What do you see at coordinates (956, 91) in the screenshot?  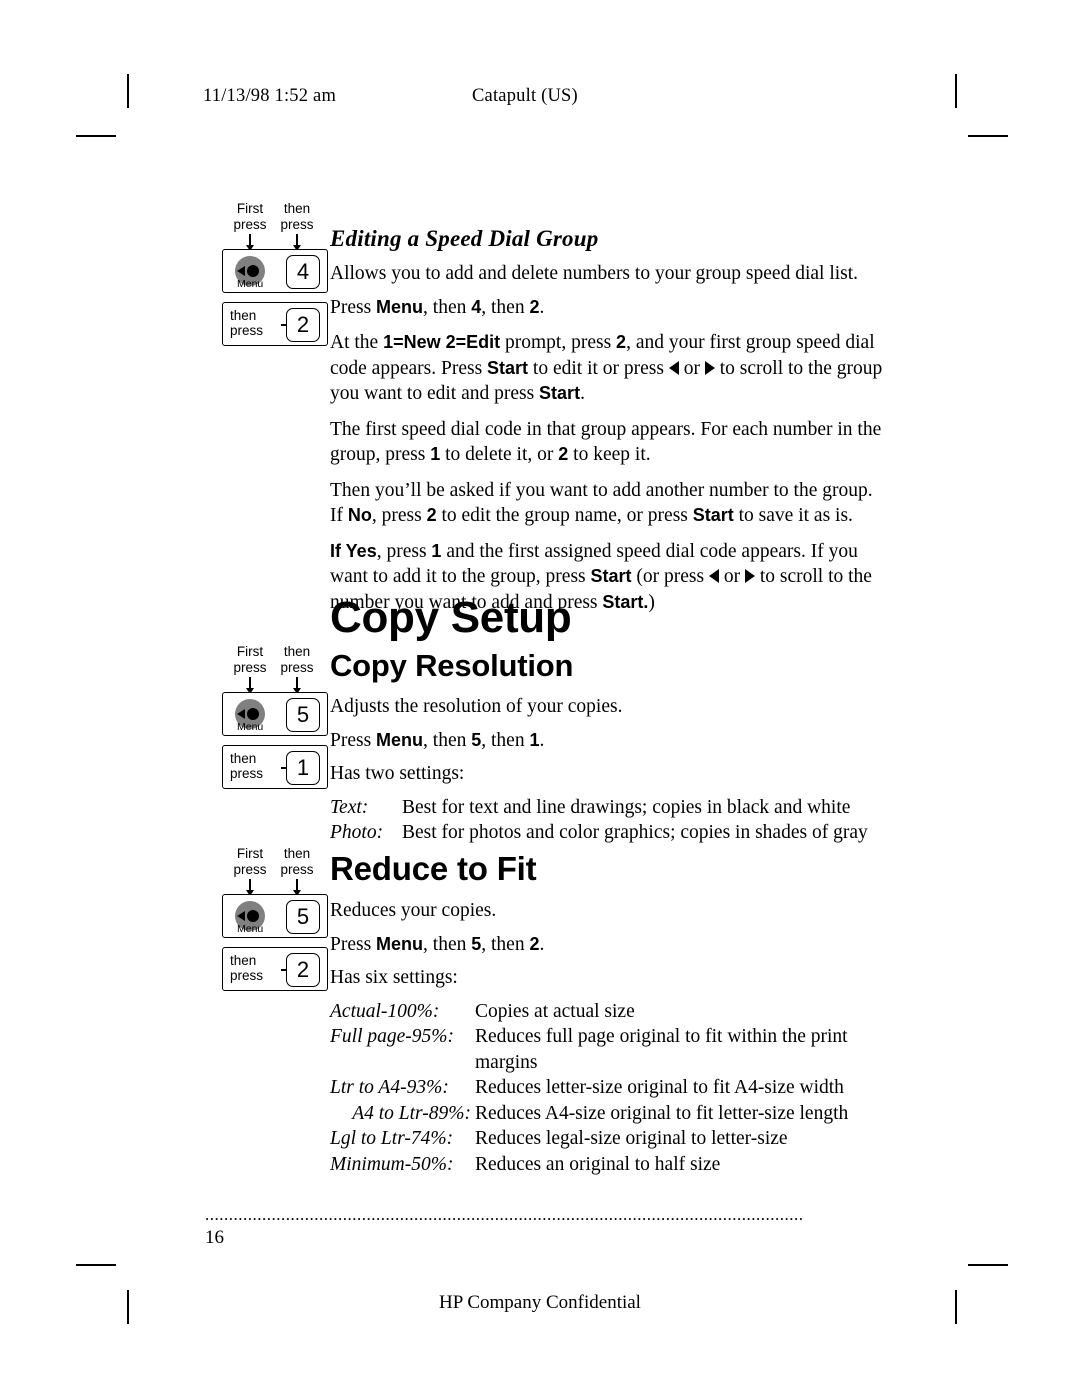 I see `crop-mark-top-right` at bounding box center [956, 91].